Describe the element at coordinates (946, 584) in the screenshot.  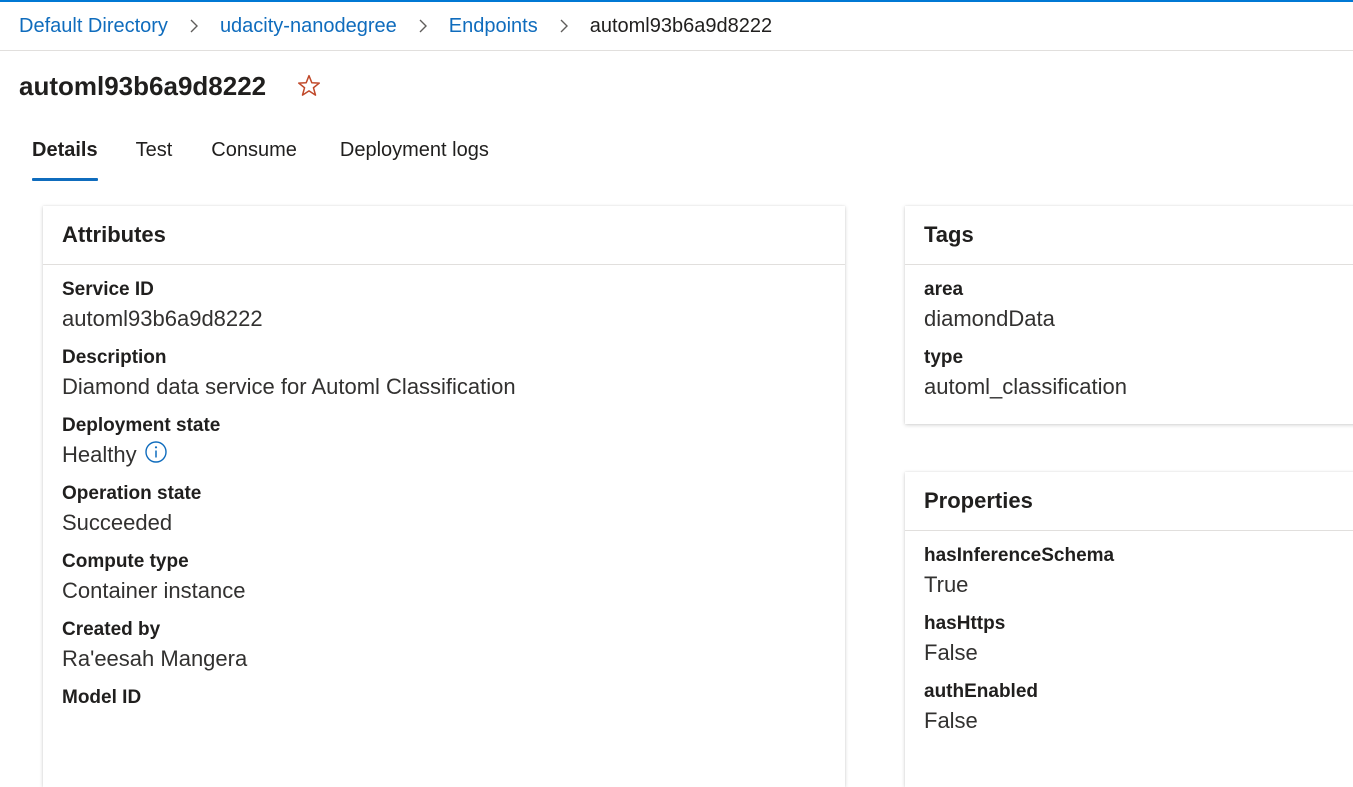
I see `field-value: True` at that location.